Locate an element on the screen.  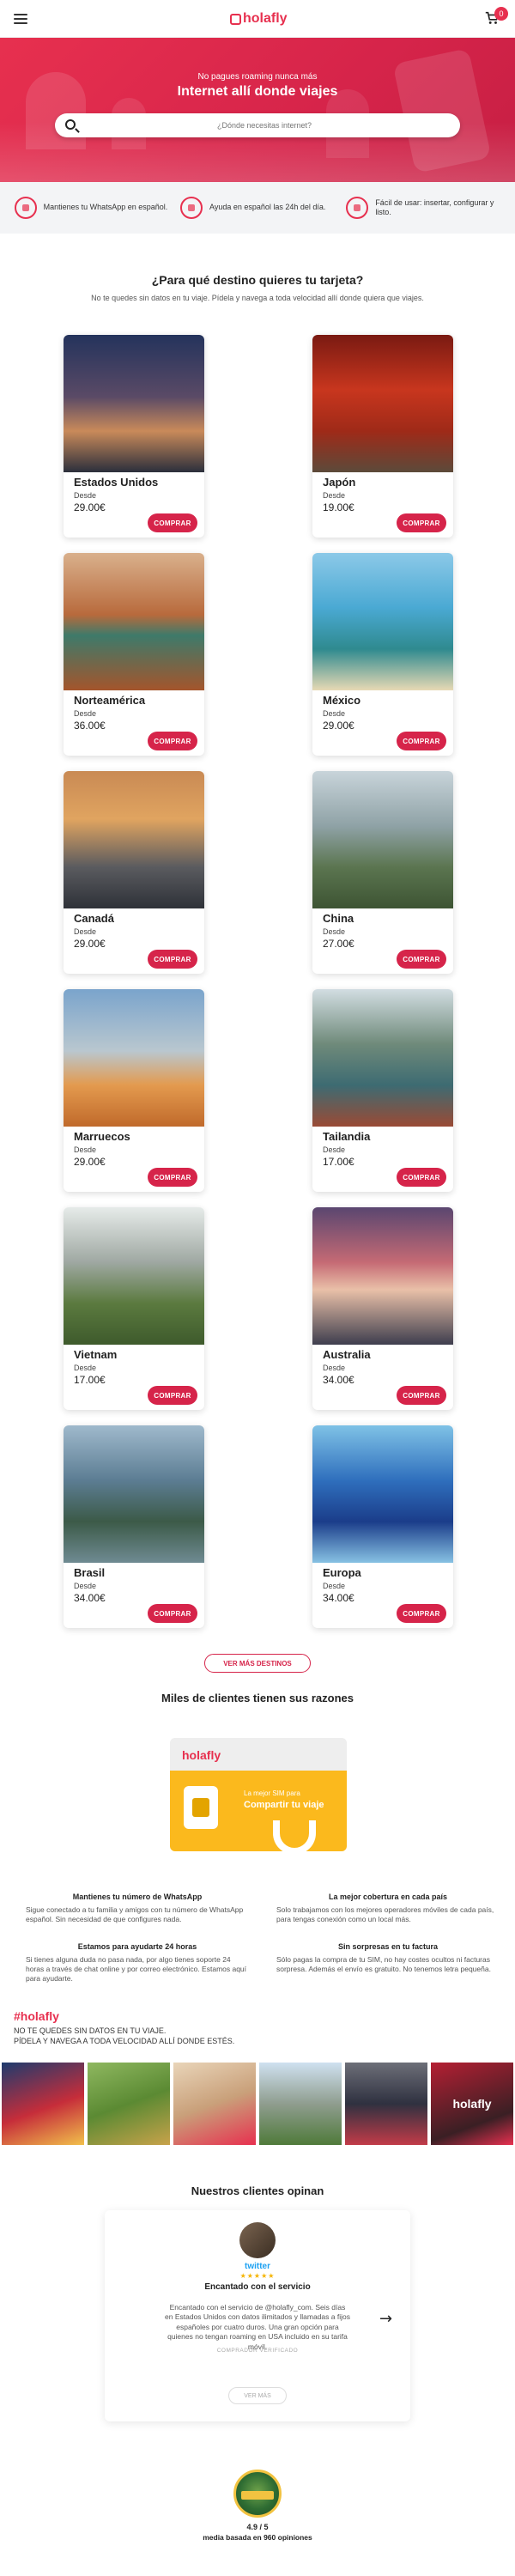
more-destinations-button: VER MÁS DESTINOS is located at coordinates (257, 1664).